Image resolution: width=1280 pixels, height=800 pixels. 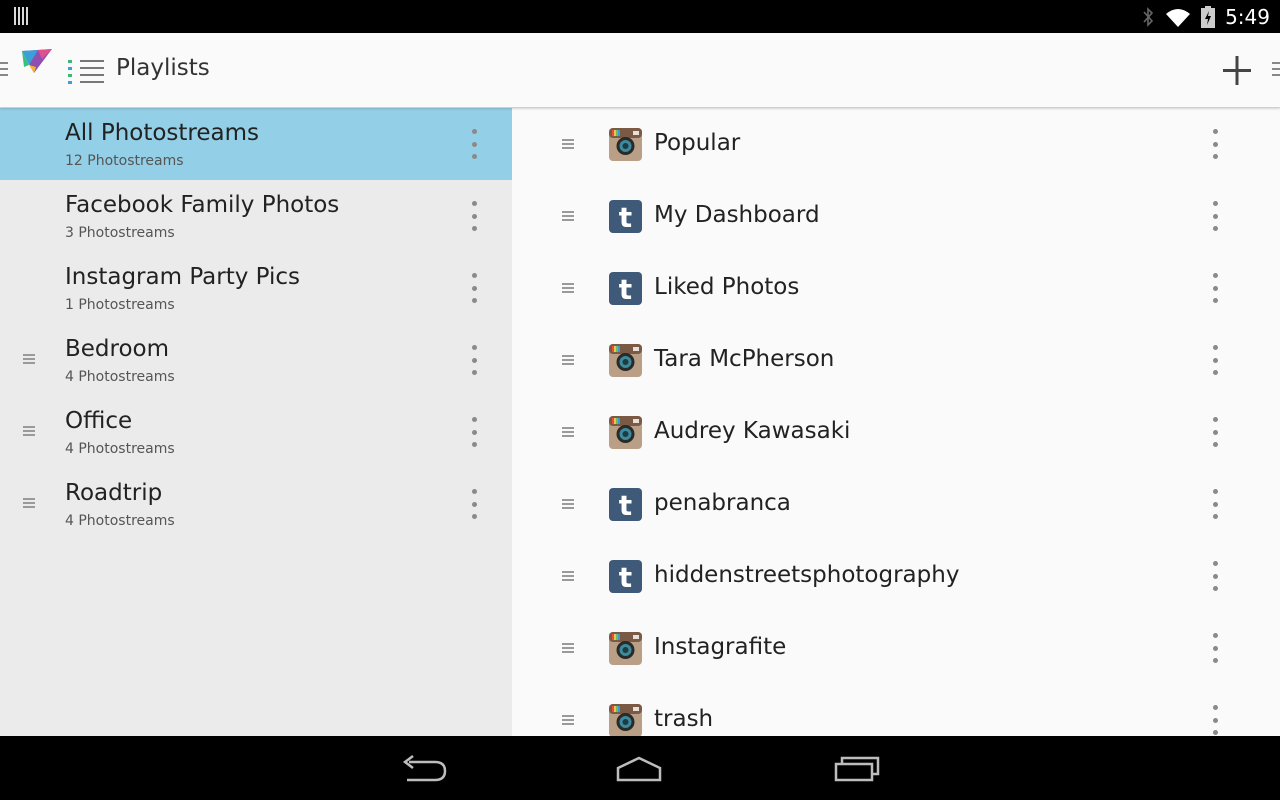 I want to click on photostream-item: t hiddenstreetsphotography, so click(x=896, y=576).